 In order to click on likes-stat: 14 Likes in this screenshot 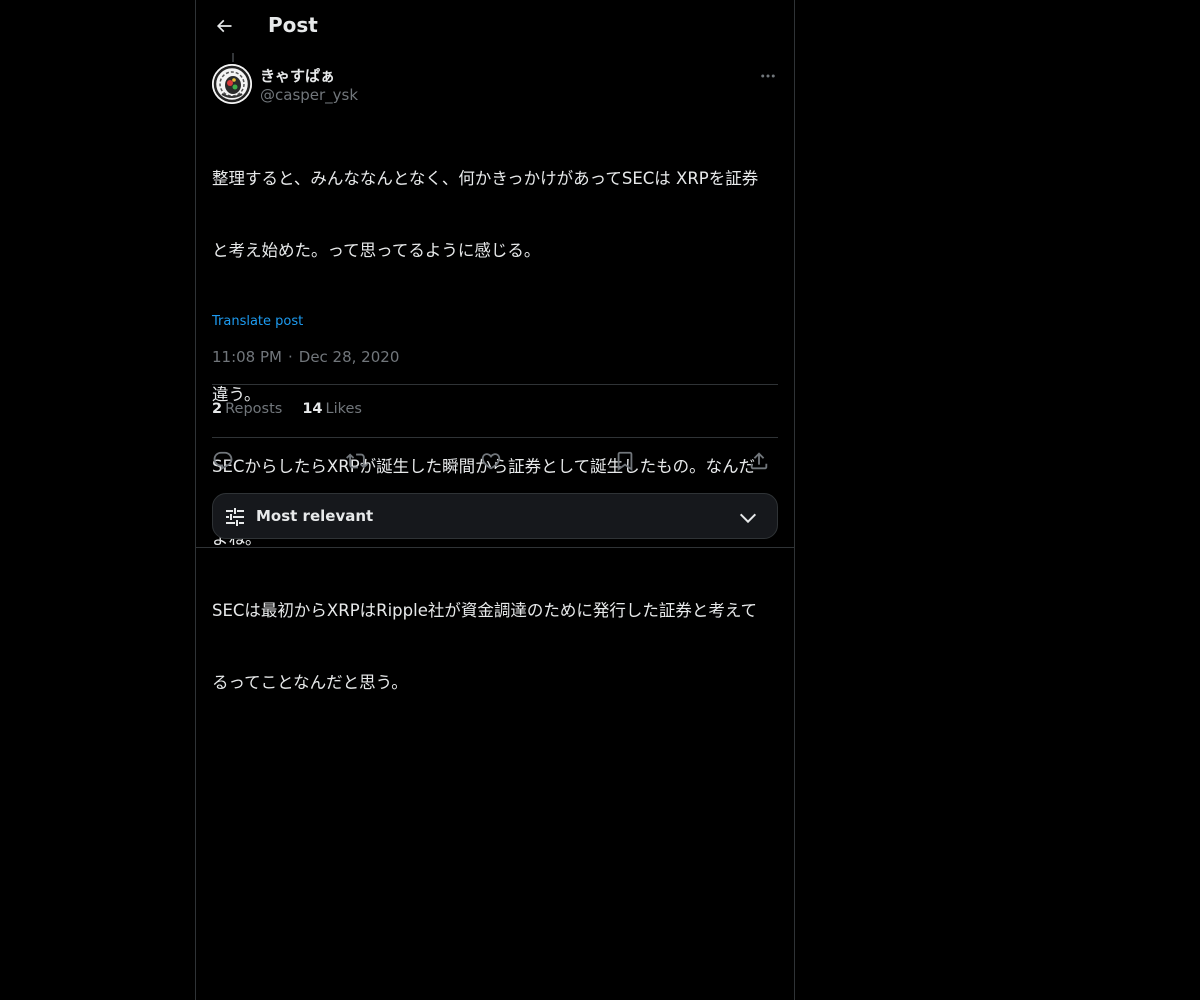, I will do `click(332, 409)`.